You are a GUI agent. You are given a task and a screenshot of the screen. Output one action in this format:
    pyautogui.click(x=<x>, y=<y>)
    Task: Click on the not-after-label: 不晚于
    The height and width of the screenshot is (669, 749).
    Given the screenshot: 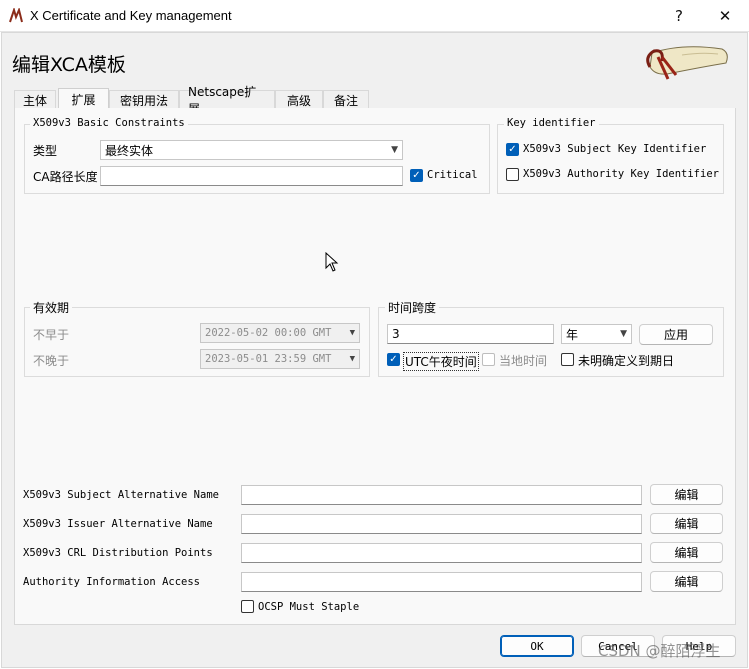 What is the action you would take?
    pyautogui.click(x=51, y=361)
    